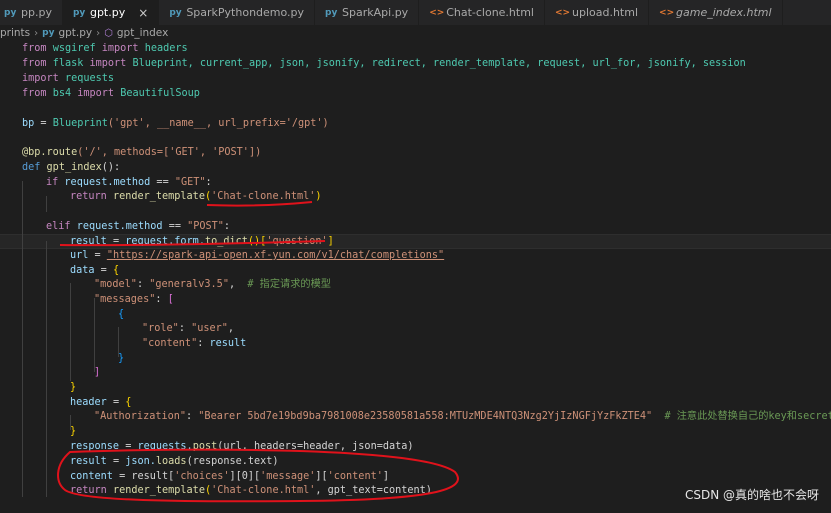 The width and height of the screenshot is (831, 513). What do you see at coordinates (101, 402) in the screenshot?
I see `code-line: header = {` at bounding box center [101, 402].